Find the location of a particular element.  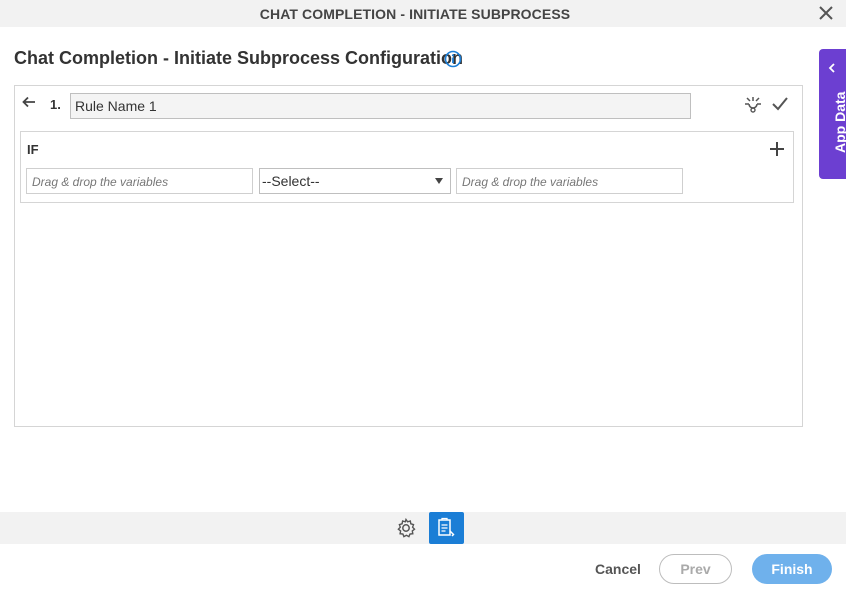

add-condition-icon is located at coordinates (777, 149).